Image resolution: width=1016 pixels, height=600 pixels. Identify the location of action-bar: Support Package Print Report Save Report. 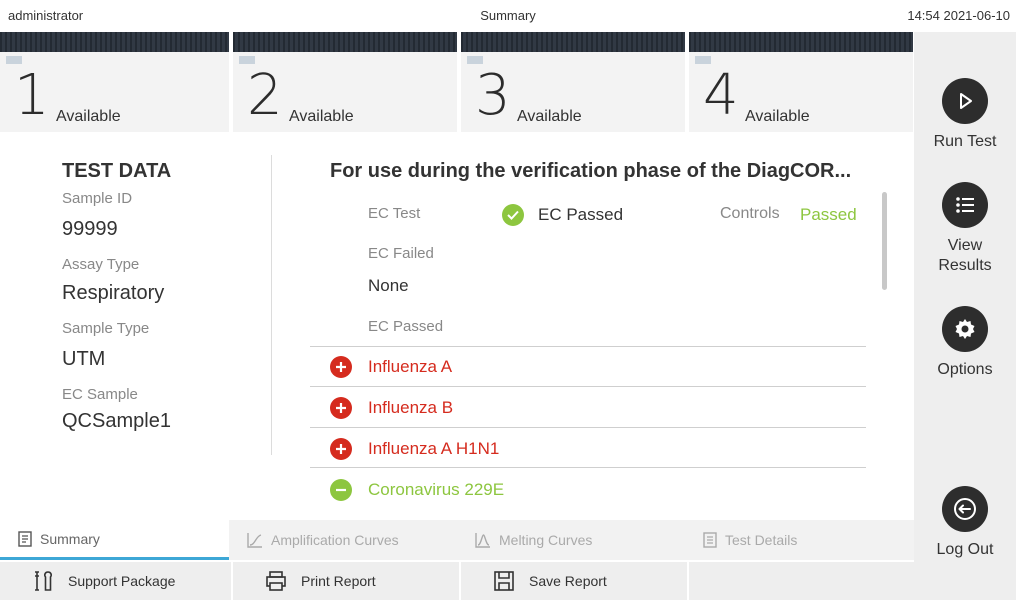
(457, 581).